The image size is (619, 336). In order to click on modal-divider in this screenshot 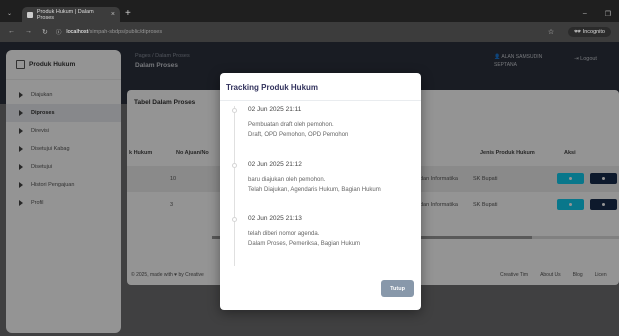, I will do `click(320, 100)`.